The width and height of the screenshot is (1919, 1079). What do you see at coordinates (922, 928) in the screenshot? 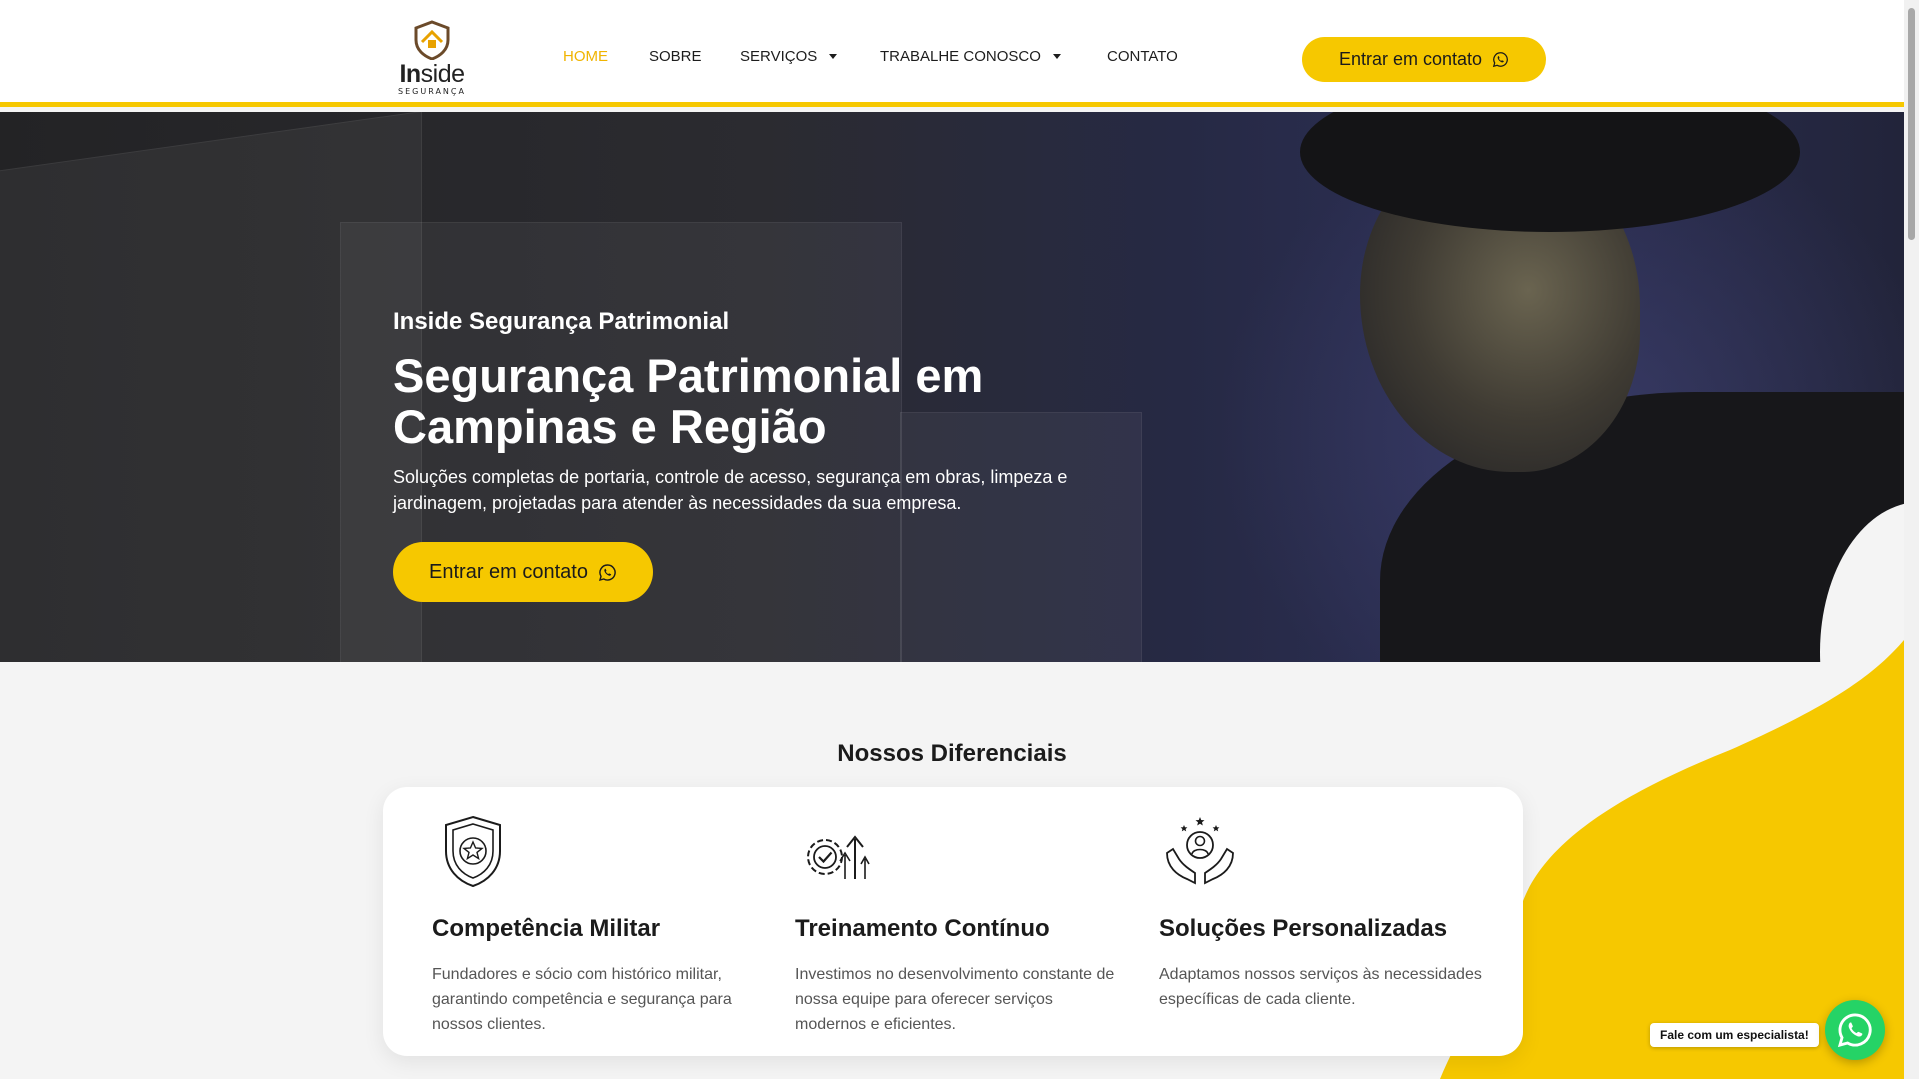
I see `feature-title: Treinamento Contínuo` at bounding box center [922, 928].